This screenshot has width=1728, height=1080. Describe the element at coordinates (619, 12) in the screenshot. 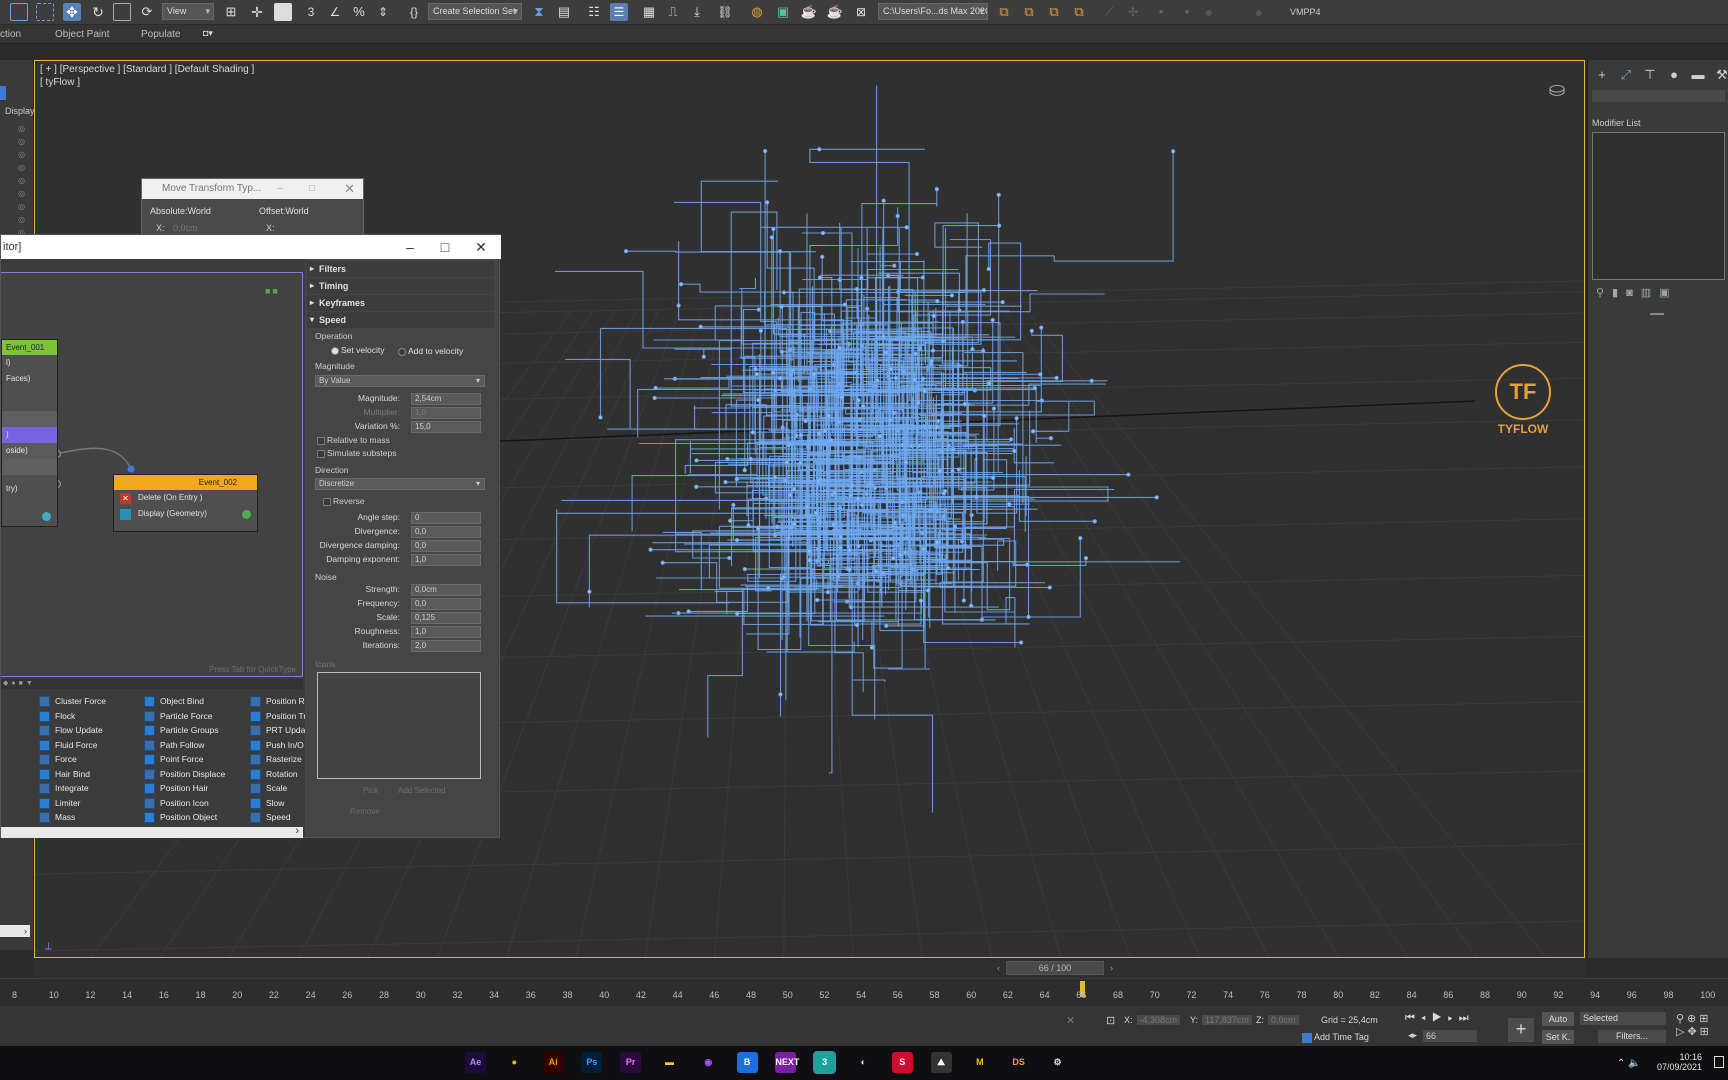

I see `layer-explorer-icon: ☰` at that location.